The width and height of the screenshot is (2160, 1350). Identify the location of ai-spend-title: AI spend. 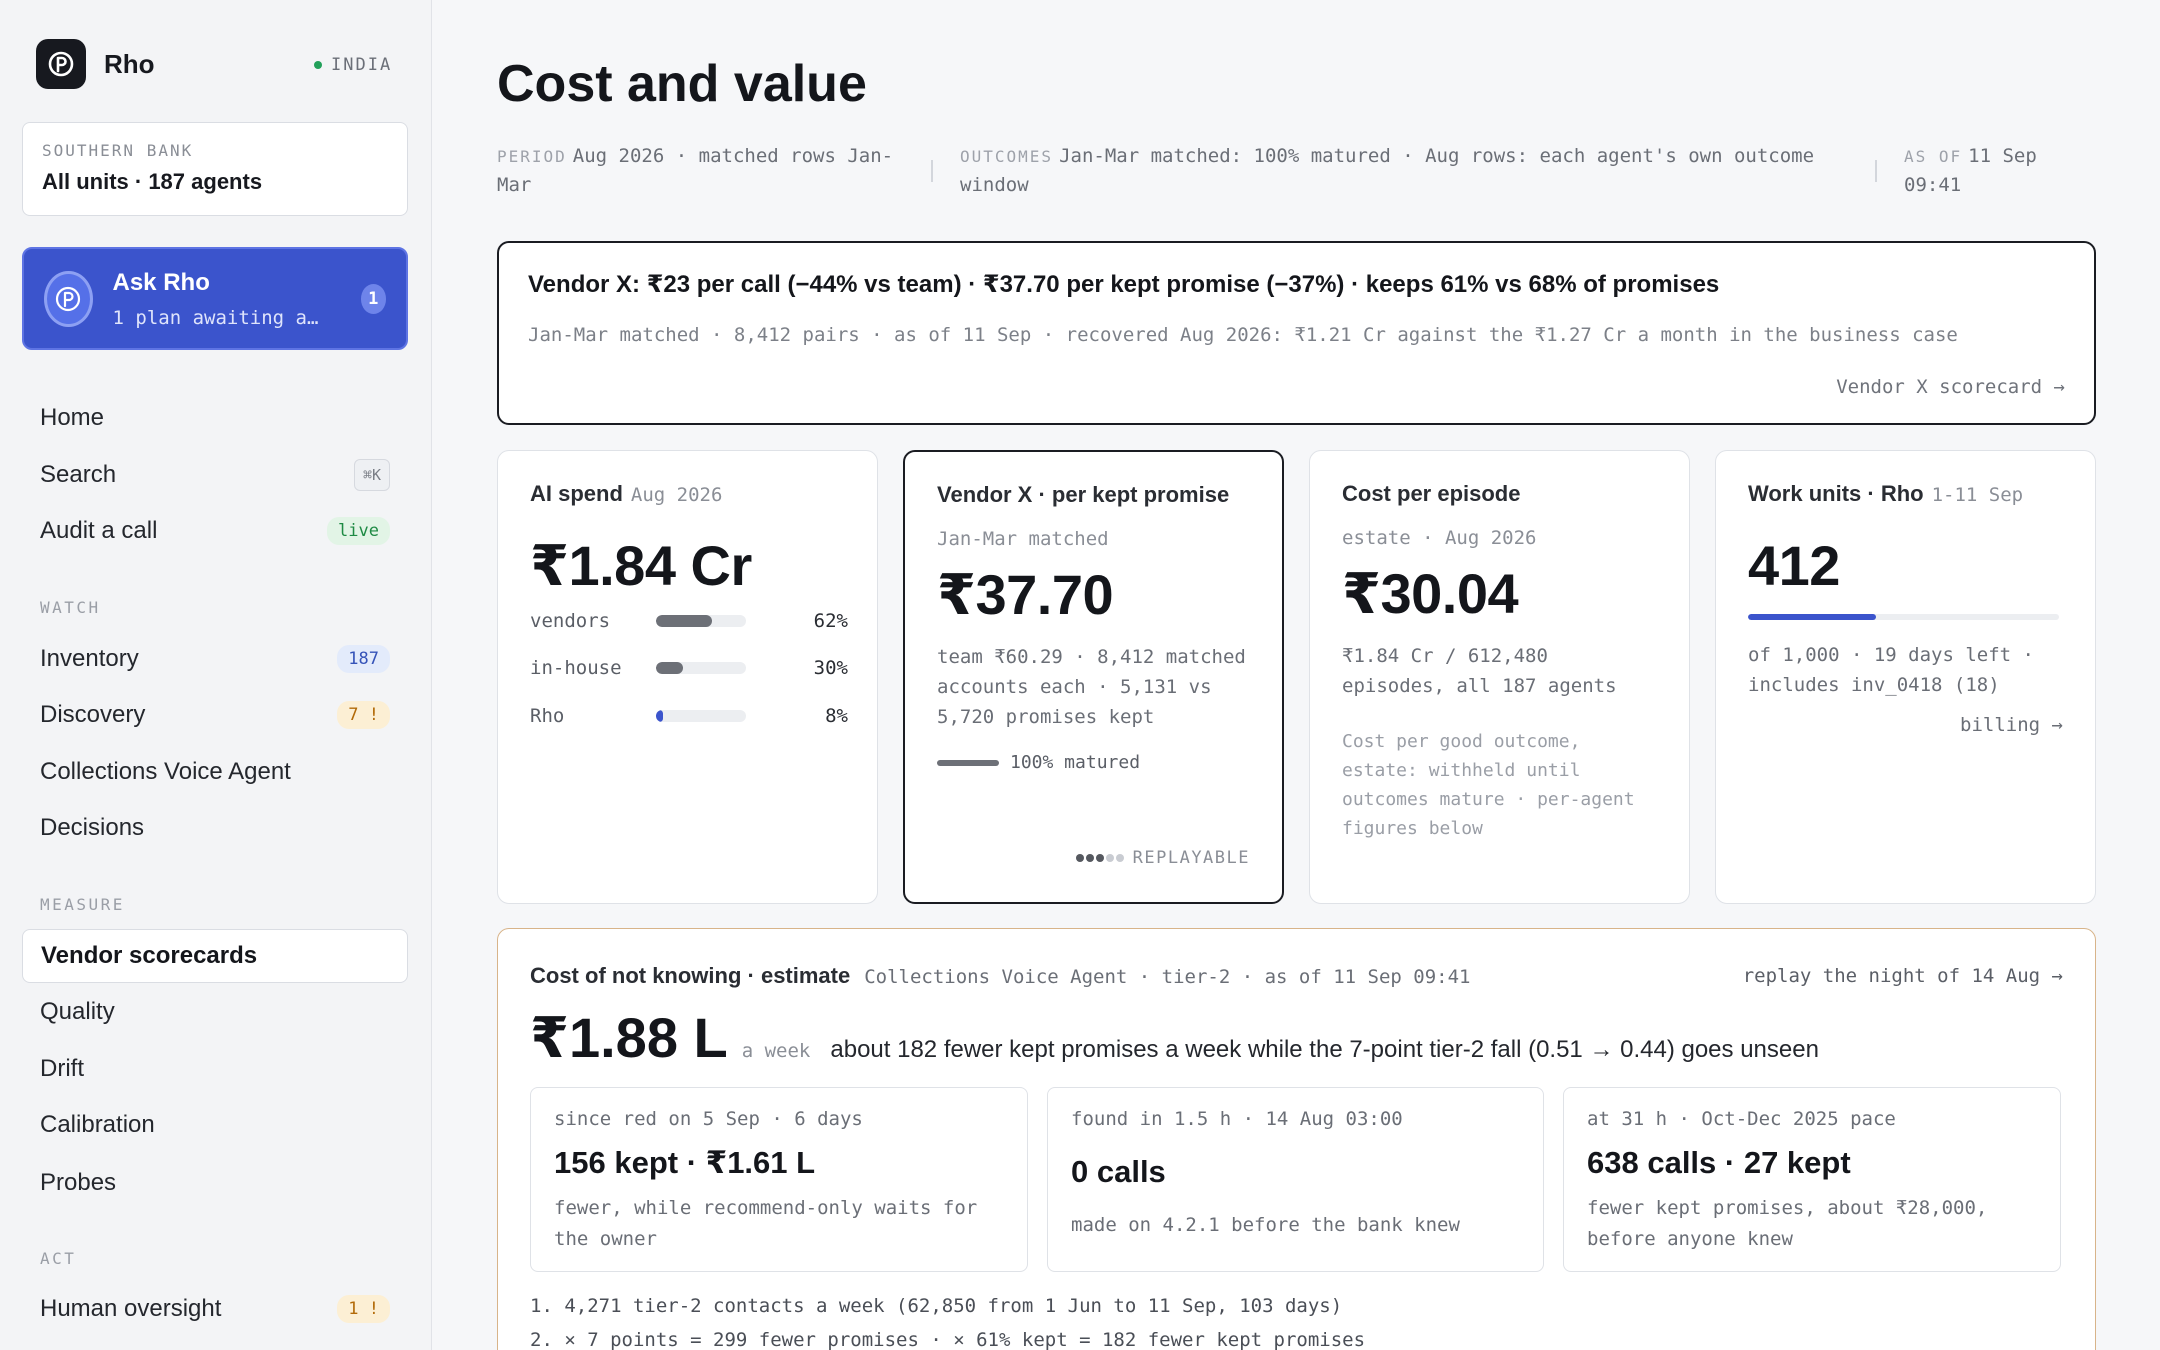
(576, 493).